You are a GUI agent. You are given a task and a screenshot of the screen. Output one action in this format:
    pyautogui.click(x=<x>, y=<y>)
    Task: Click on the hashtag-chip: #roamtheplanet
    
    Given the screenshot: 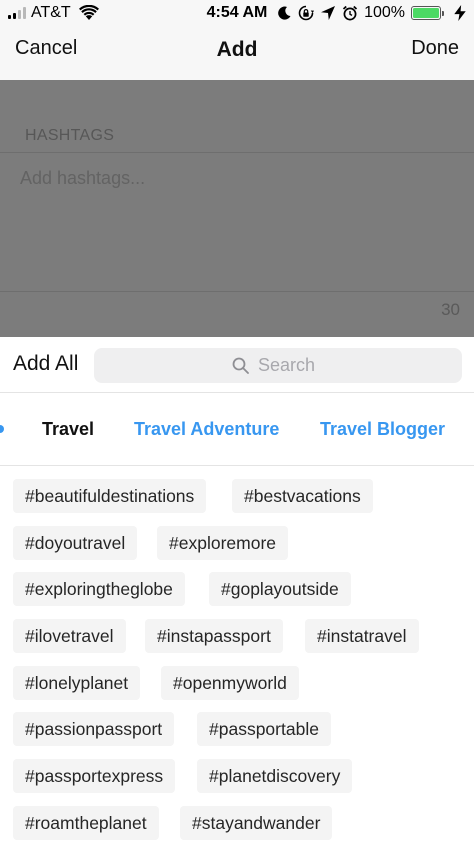 What is the action you would take?
    pyautogui.click(x=86, y=823)
    